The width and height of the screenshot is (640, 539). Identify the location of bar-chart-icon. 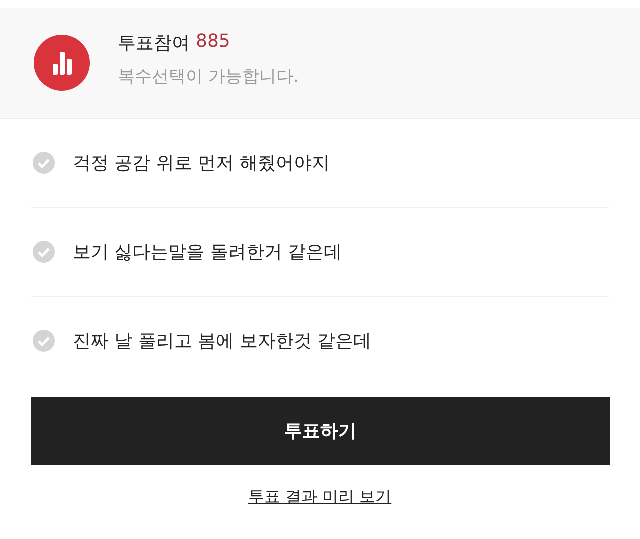
(62, 63).